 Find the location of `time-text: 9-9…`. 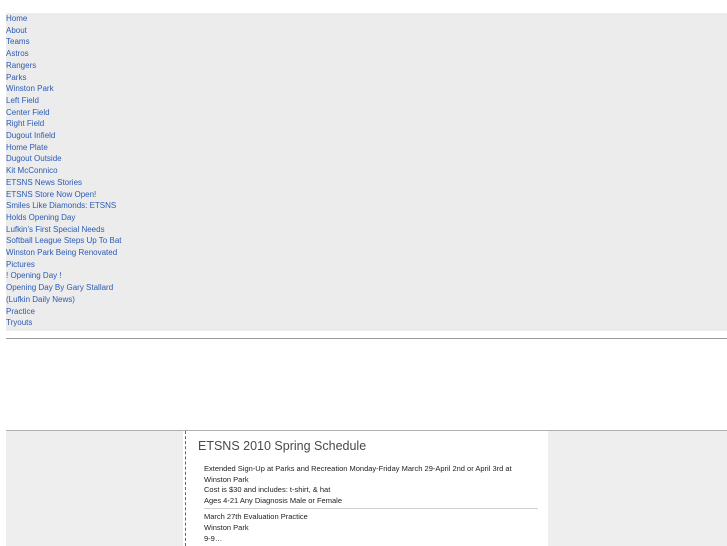

time-text: 9-9… is located at coordinates (213, 538).